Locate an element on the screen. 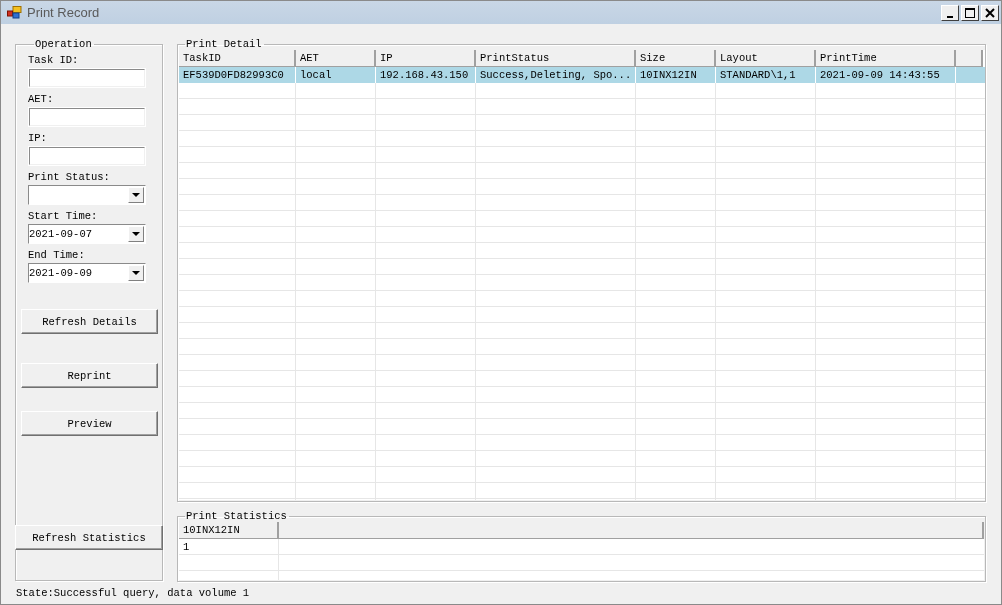  minimize-icon is located at coordinates (950, 16).